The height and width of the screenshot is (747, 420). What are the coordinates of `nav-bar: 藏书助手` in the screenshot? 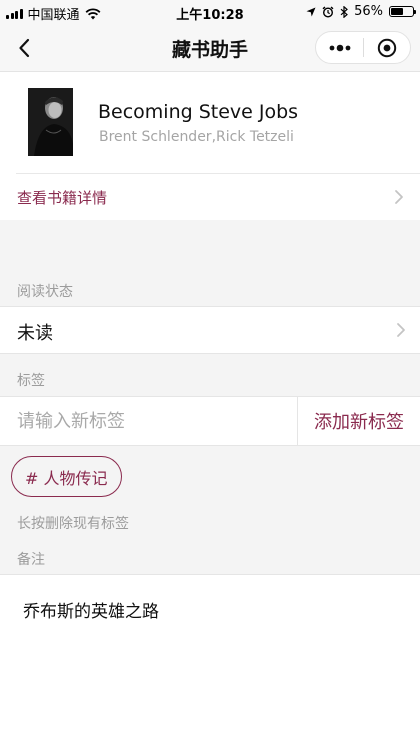 It's located at (210, 48).